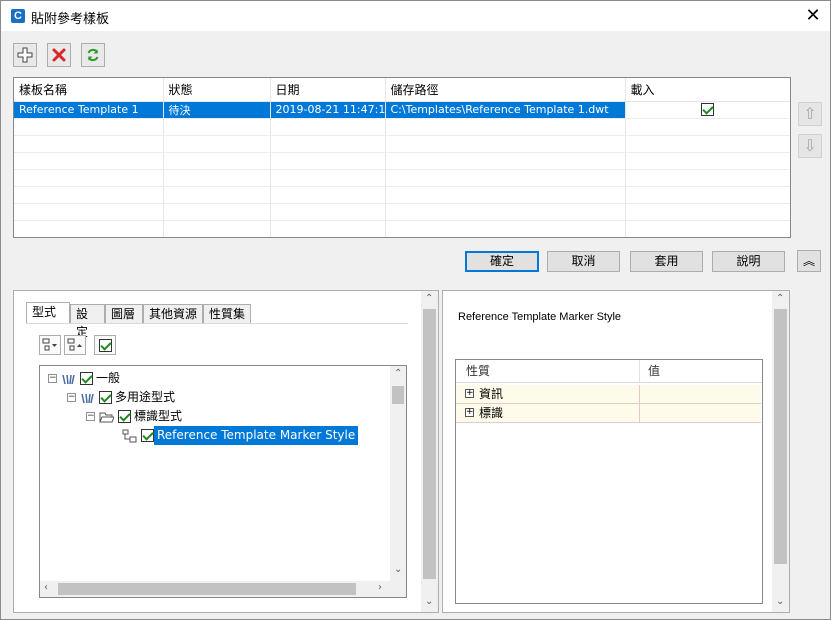 This screenshot has height=620, width=831. What do you see at coordinates (540, 317) in the screenshot?
I see `selected-style-title: Reference Template Marker Style` at bounding box center [540, 317].